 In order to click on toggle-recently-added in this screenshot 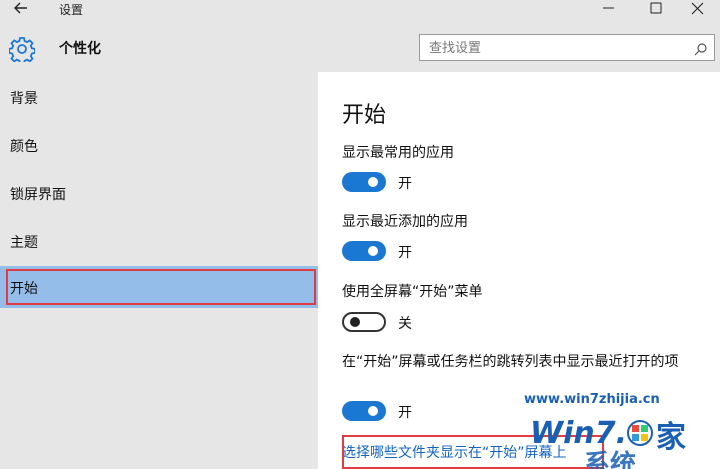, I will do `click(364, 251)`.